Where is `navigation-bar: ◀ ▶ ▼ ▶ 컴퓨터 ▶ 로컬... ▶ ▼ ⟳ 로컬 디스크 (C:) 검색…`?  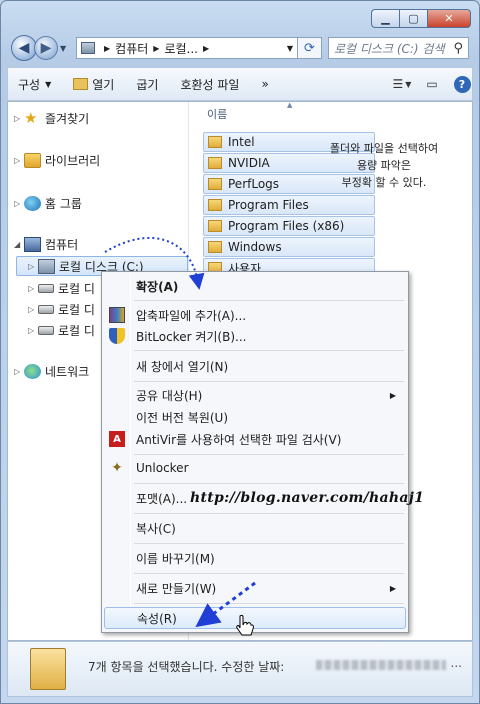
navigation-bar: ◀ ▶ ▼ ▶ 컴퓨터 ▶ 로컬... ▶ ▼ ⟳ 로컬 디스크 (C:) 검색… is located at coordinates (240, 48).